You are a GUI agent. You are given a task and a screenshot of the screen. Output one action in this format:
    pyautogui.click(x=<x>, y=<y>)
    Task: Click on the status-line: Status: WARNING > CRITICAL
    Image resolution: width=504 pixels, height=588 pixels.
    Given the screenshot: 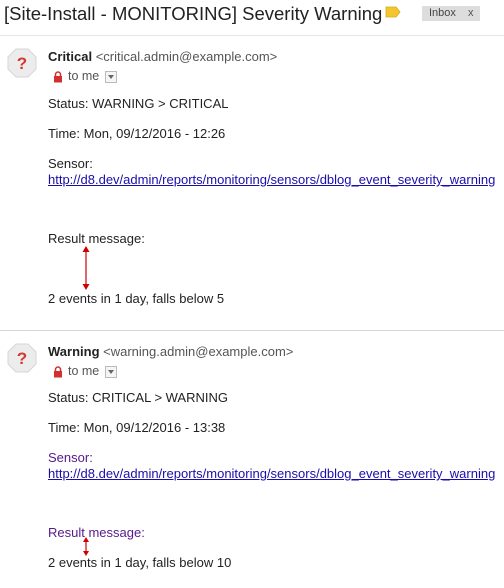 What is the action you would take?
    pyautogui.click(x=138, y=103)
    